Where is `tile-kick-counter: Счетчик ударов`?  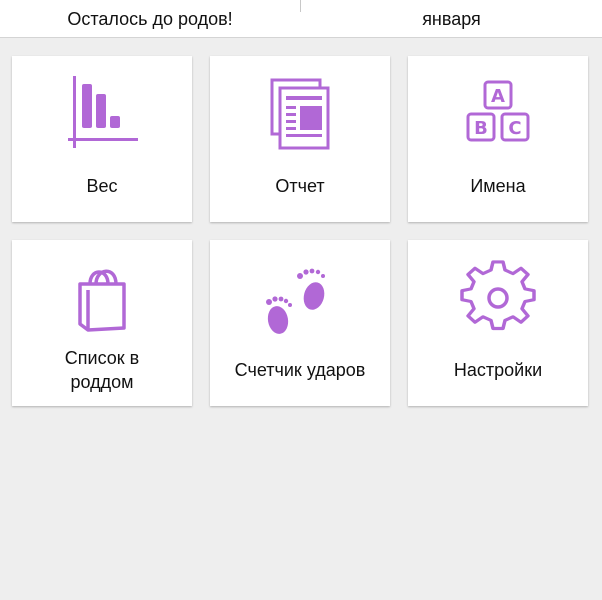
tile-kick-counter: Счетчик ударов is located at coordinates (300, 323).